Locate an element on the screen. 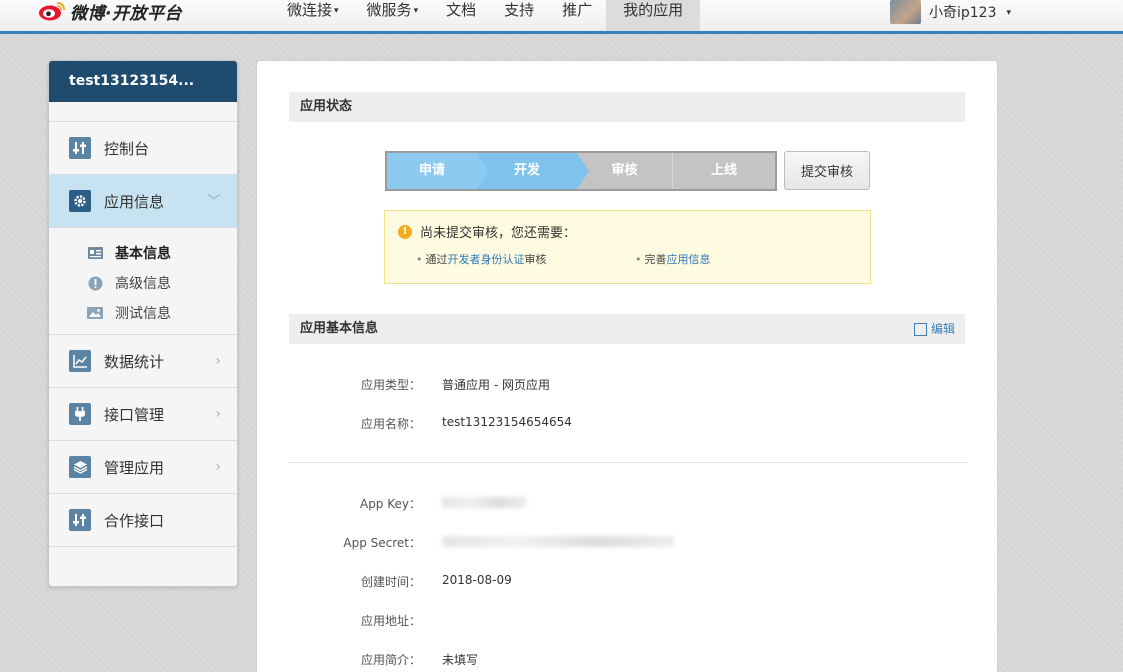 This screenshot has width=1123, height=672. layers-icon is located at coordinates (80, 467).